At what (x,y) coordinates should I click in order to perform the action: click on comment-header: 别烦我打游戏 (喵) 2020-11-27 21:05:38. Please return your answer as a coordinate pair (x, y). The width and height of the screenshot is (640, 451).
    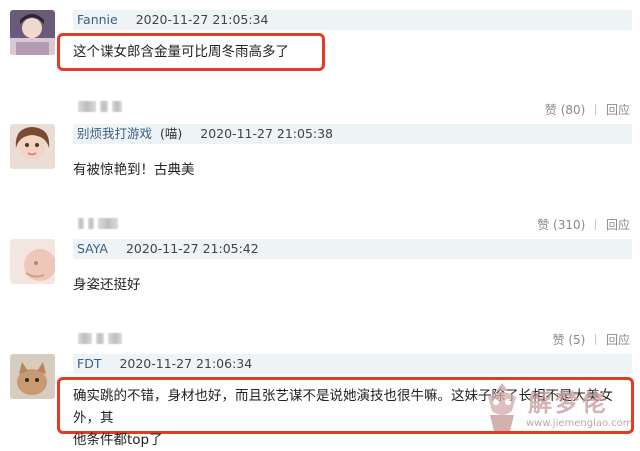
    Looking at the image, I should click on (352, 134).